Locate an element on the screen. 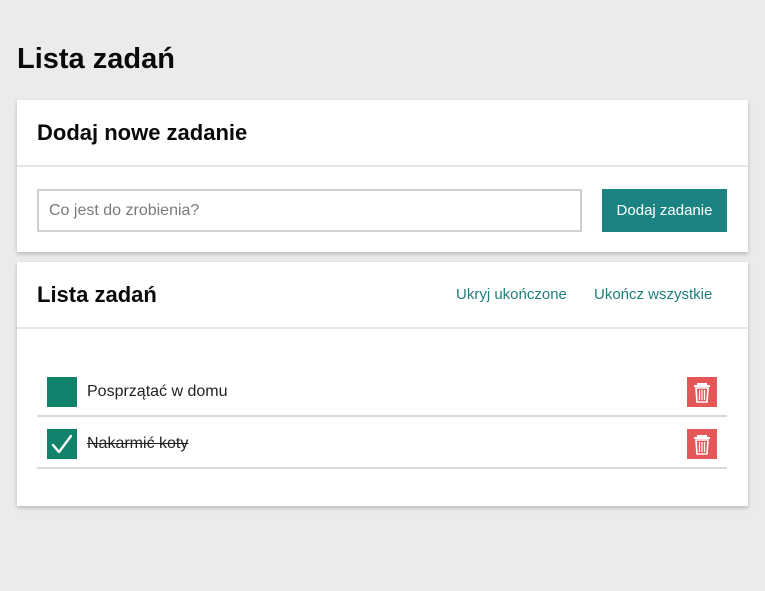 The height and width of the screenshot is (591, 765). task-label: Nakarmić koty is located at coordinates (138, 443).